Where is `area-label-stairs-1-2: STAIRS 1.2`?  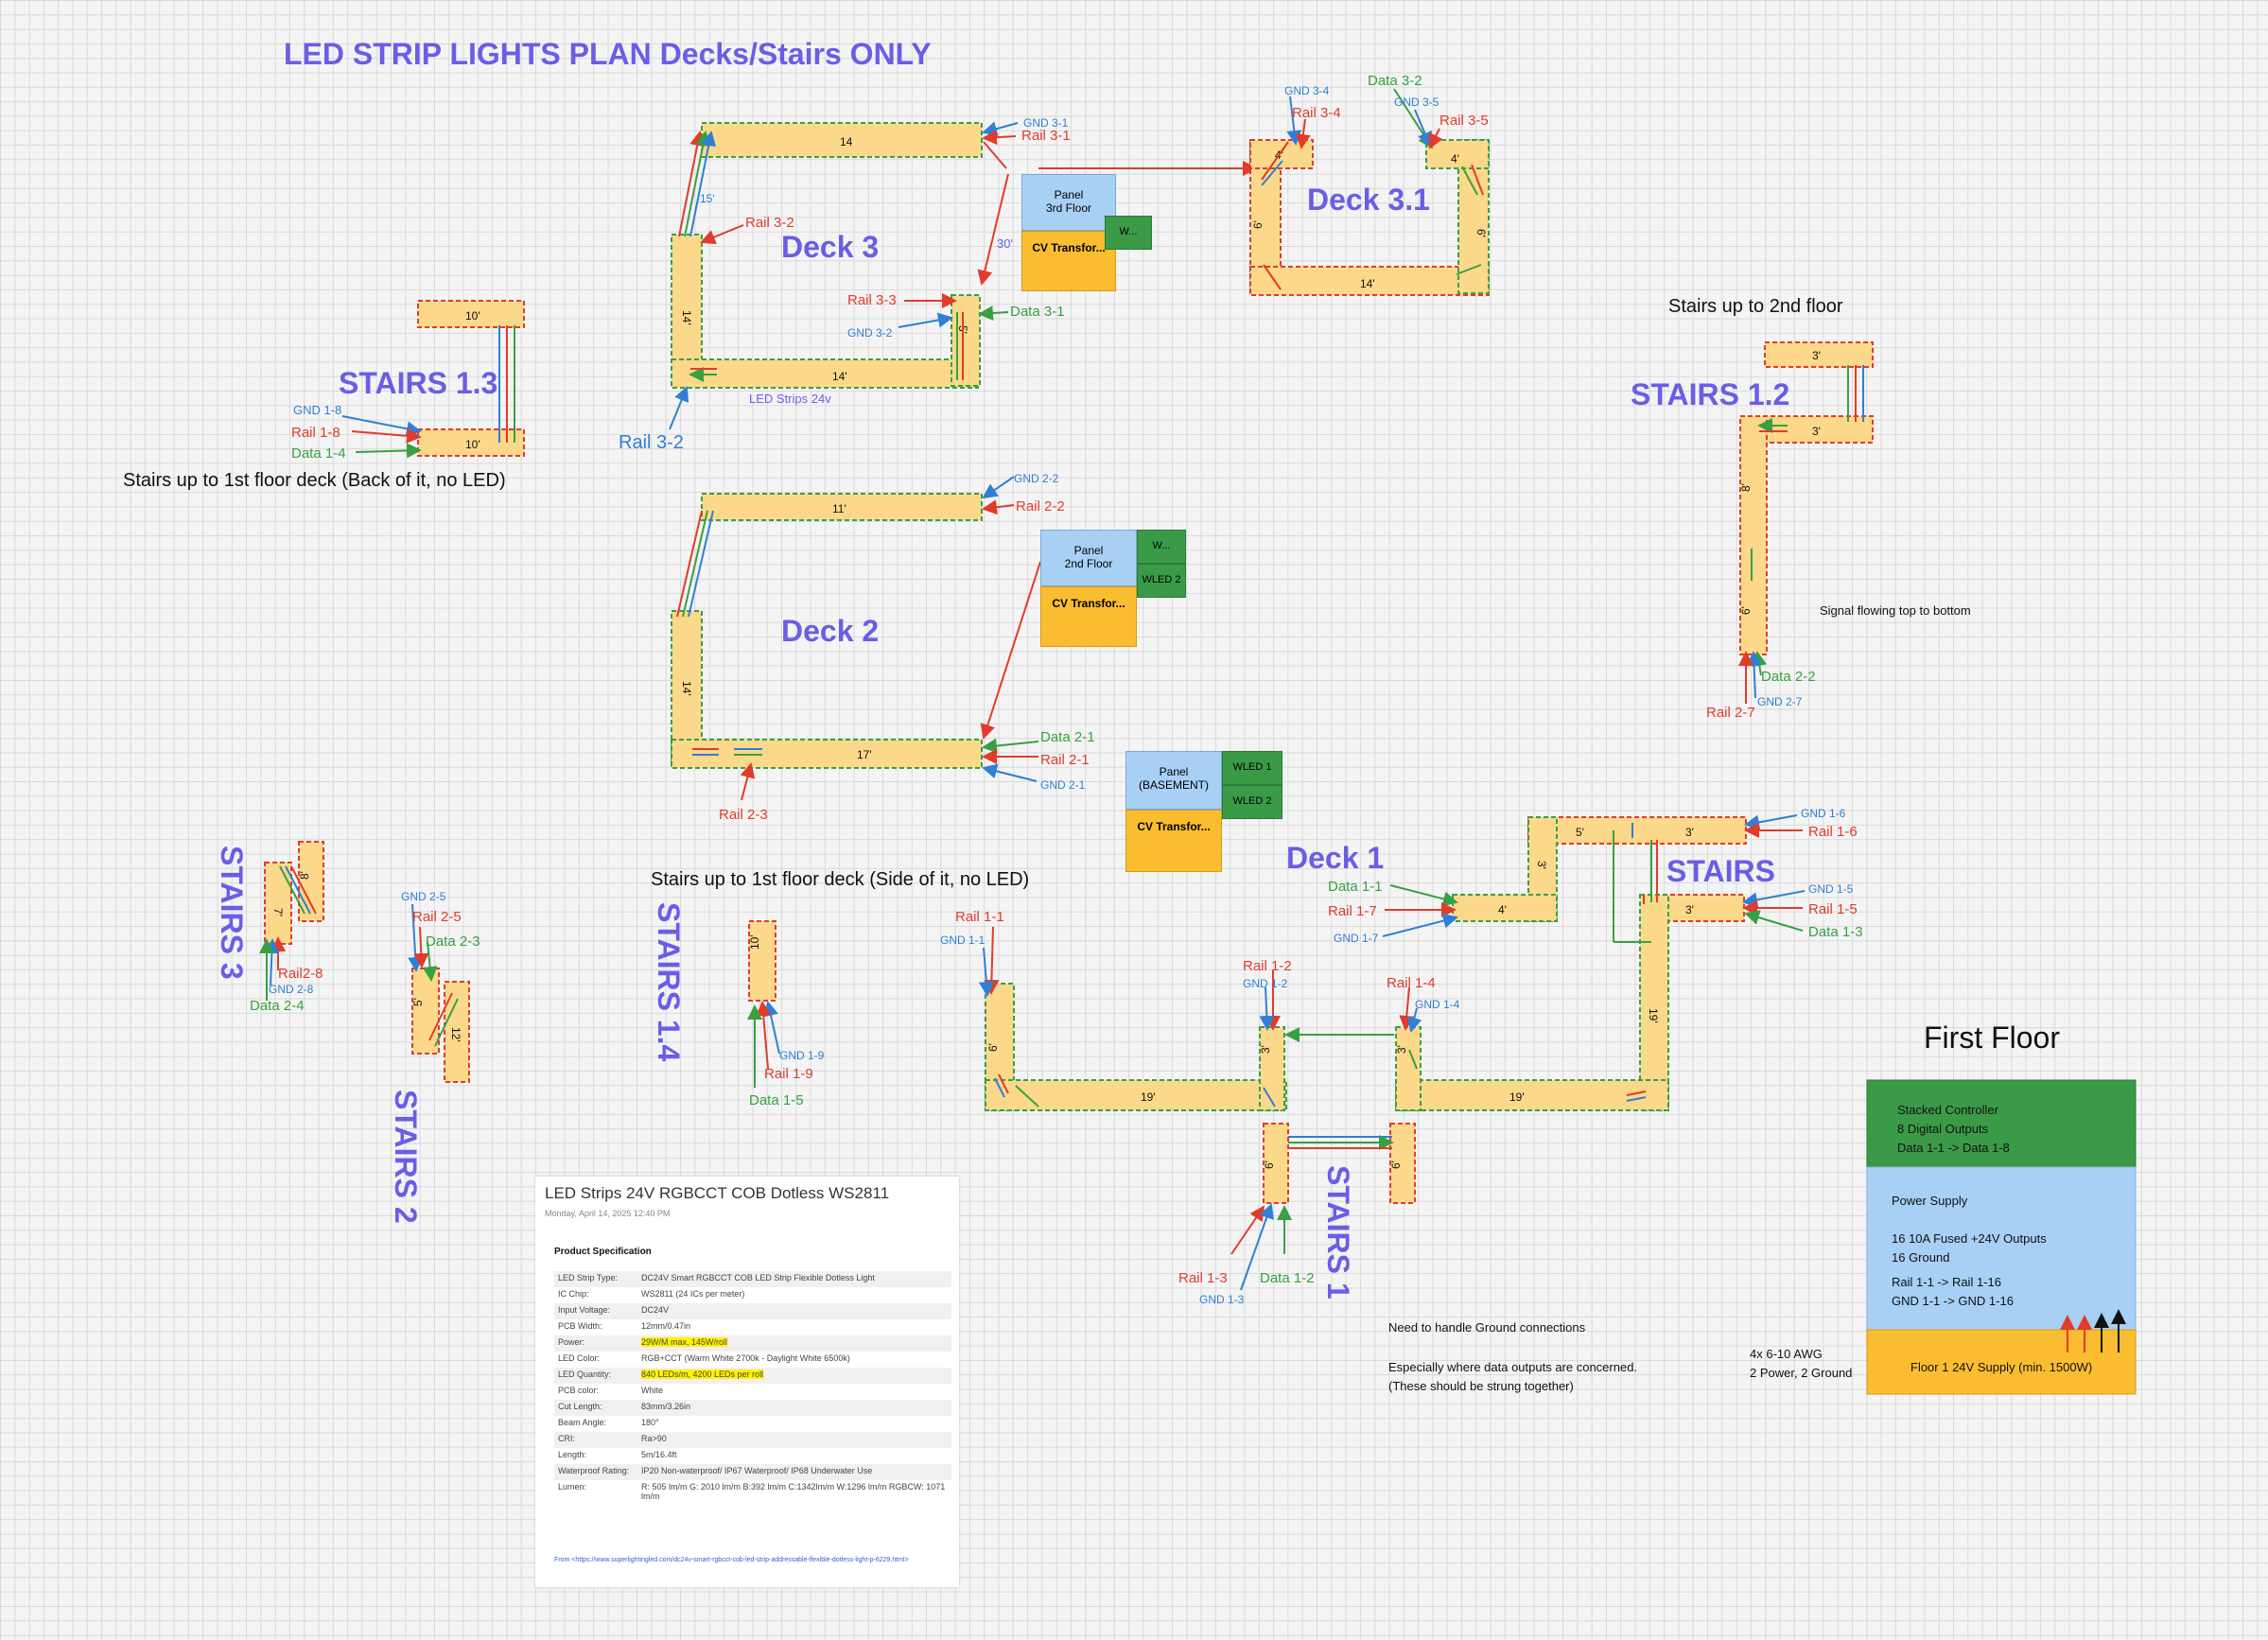 area-label-stairs-1-2: STAIRS 1.2 is located at coordinates (1710, 394).